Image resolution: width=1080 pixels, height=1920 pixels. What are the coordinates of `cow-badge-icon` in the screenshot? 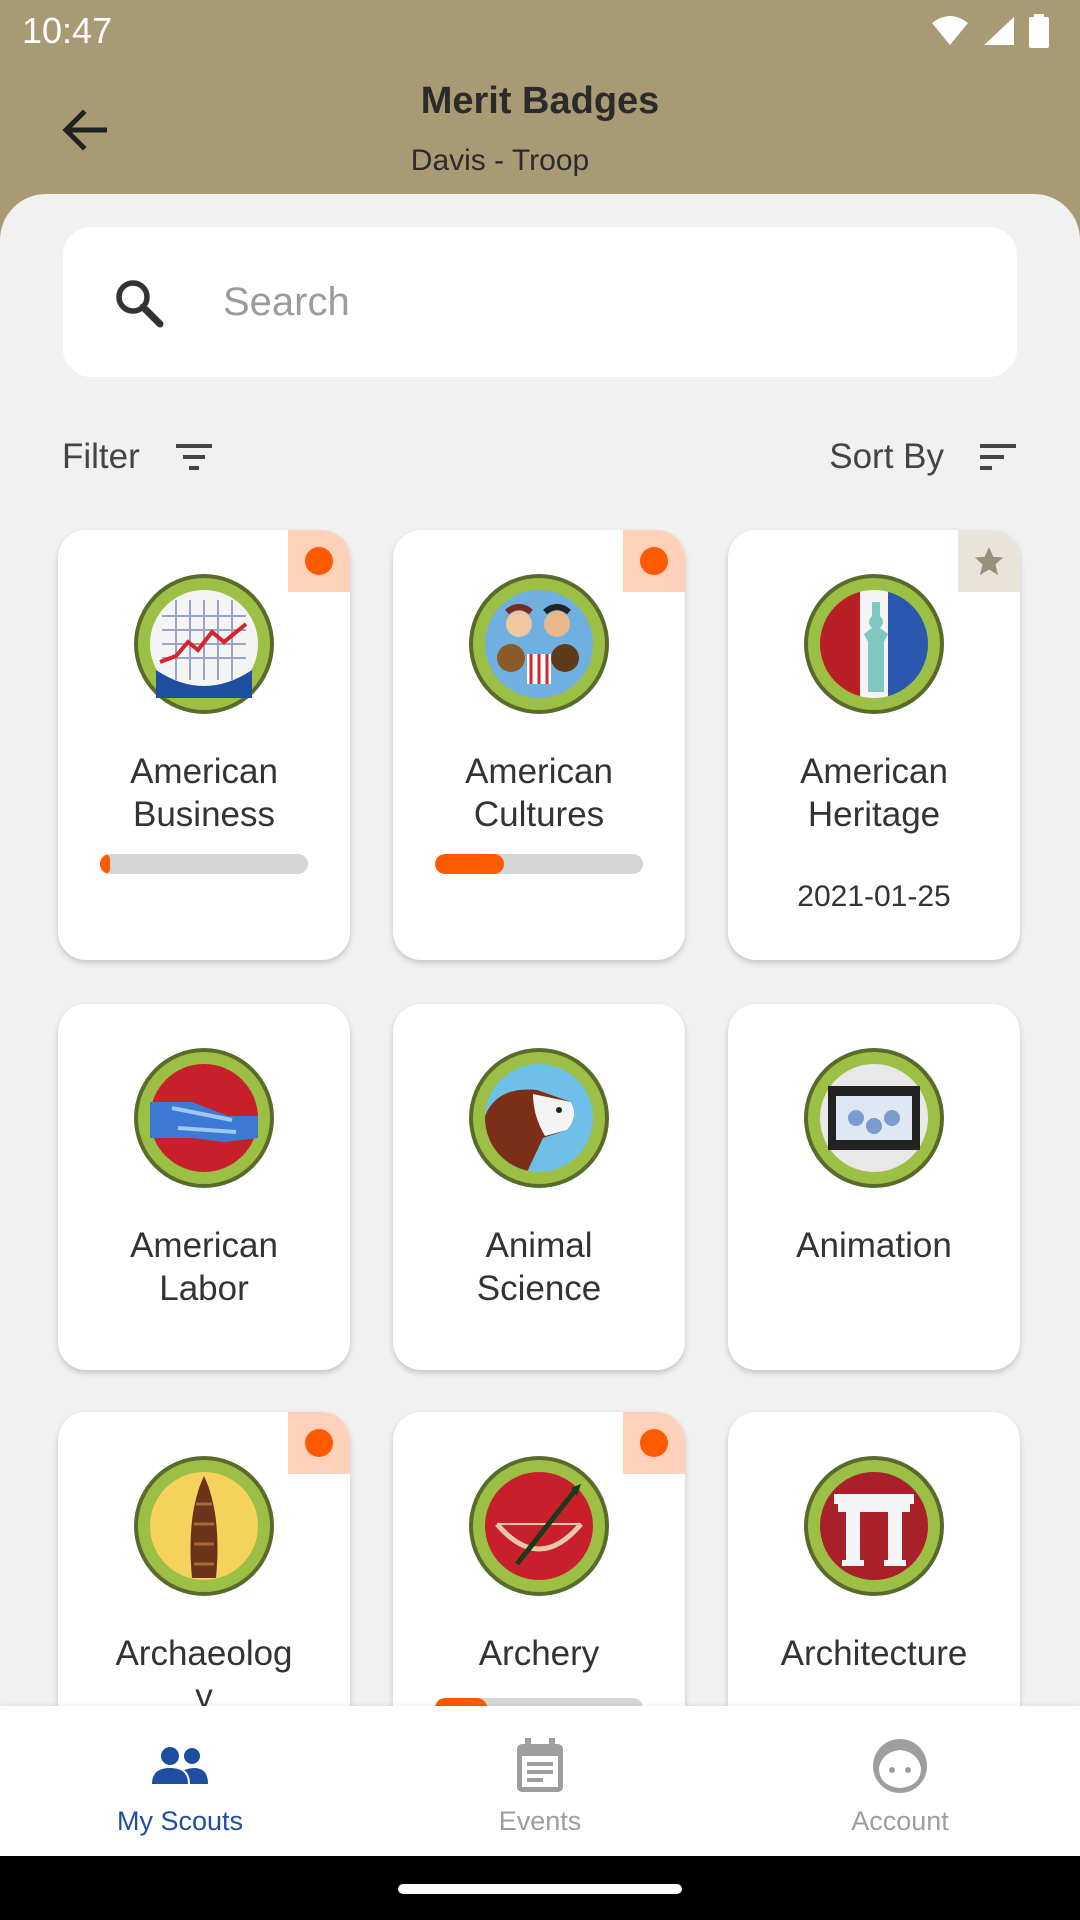 It's located at (539, 1118).